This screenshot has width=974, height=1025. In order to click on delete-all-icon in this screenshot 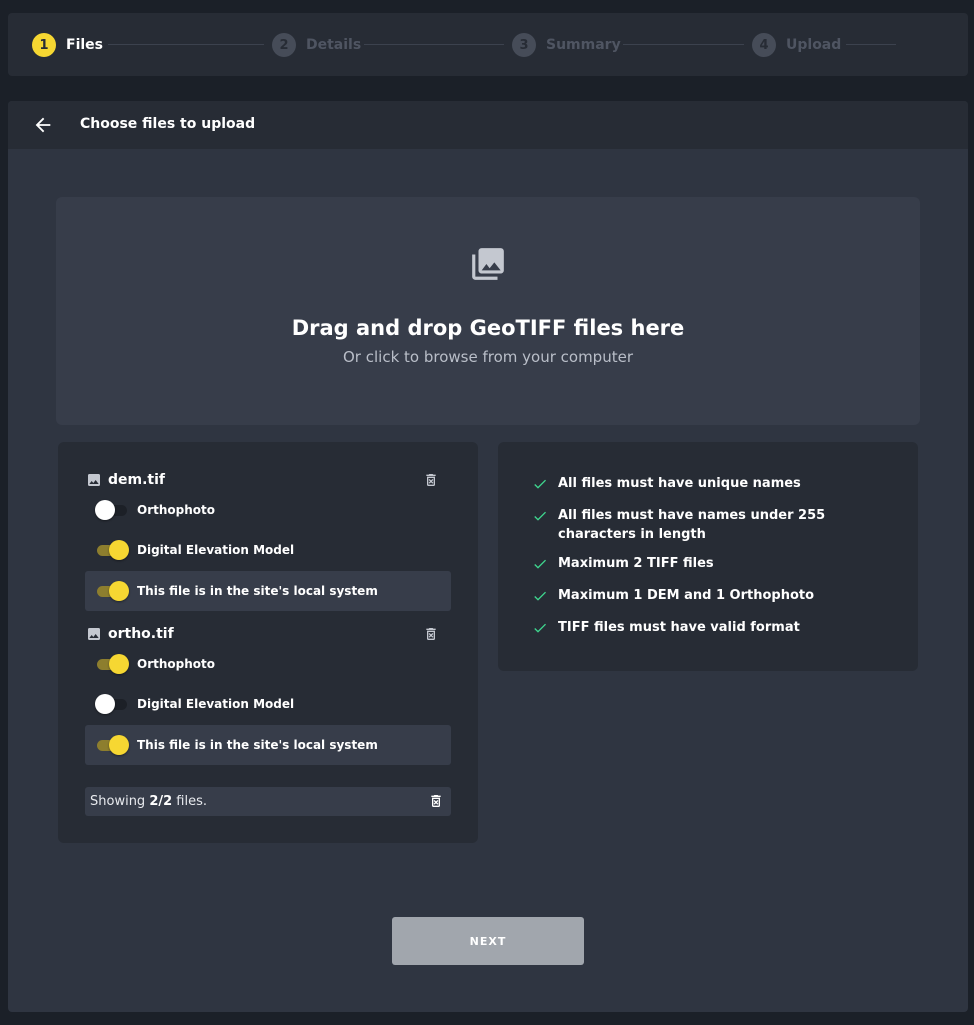, I will do `click(436, 801)`.